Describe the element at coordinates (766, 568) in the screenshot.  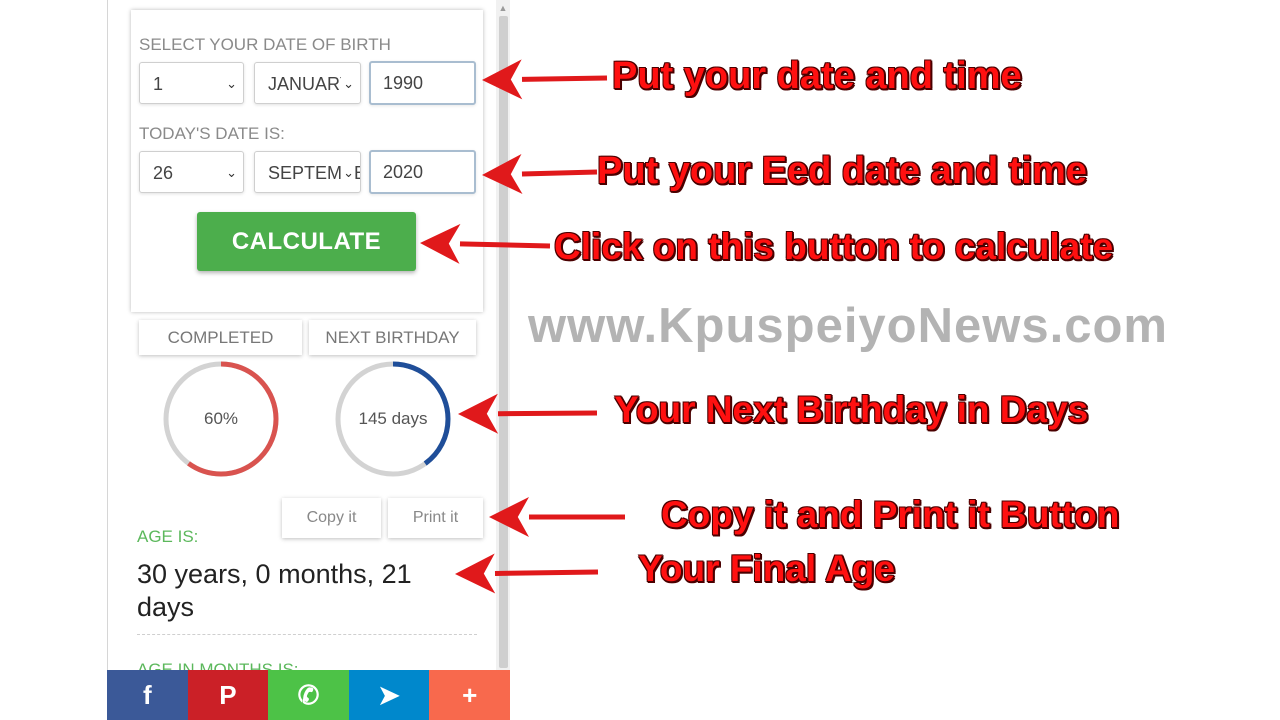
I see `note-final-age: Your Final Age` at that location.